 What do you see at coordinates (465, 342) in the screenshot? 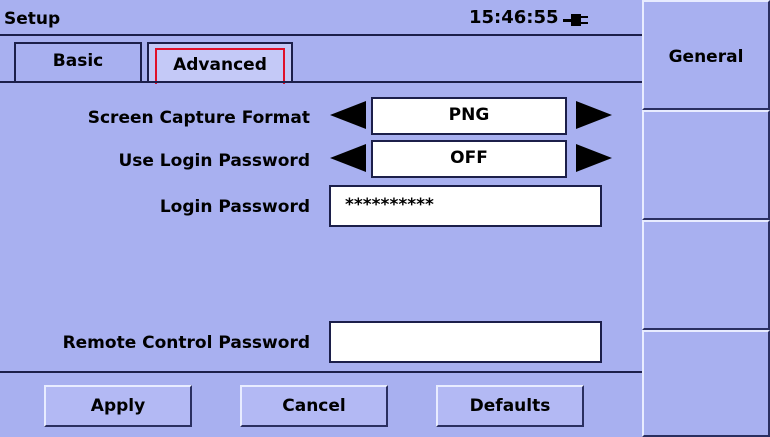
I see `remote-control-password-field` at bounding box center [465, 342].